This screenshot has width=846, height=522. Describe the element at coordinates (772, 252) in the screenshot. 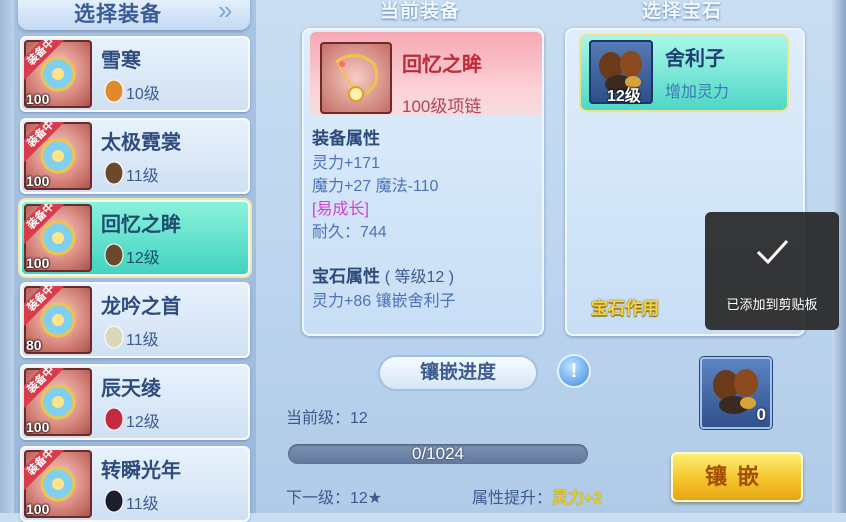

I see `checkmark-icon` at that location.